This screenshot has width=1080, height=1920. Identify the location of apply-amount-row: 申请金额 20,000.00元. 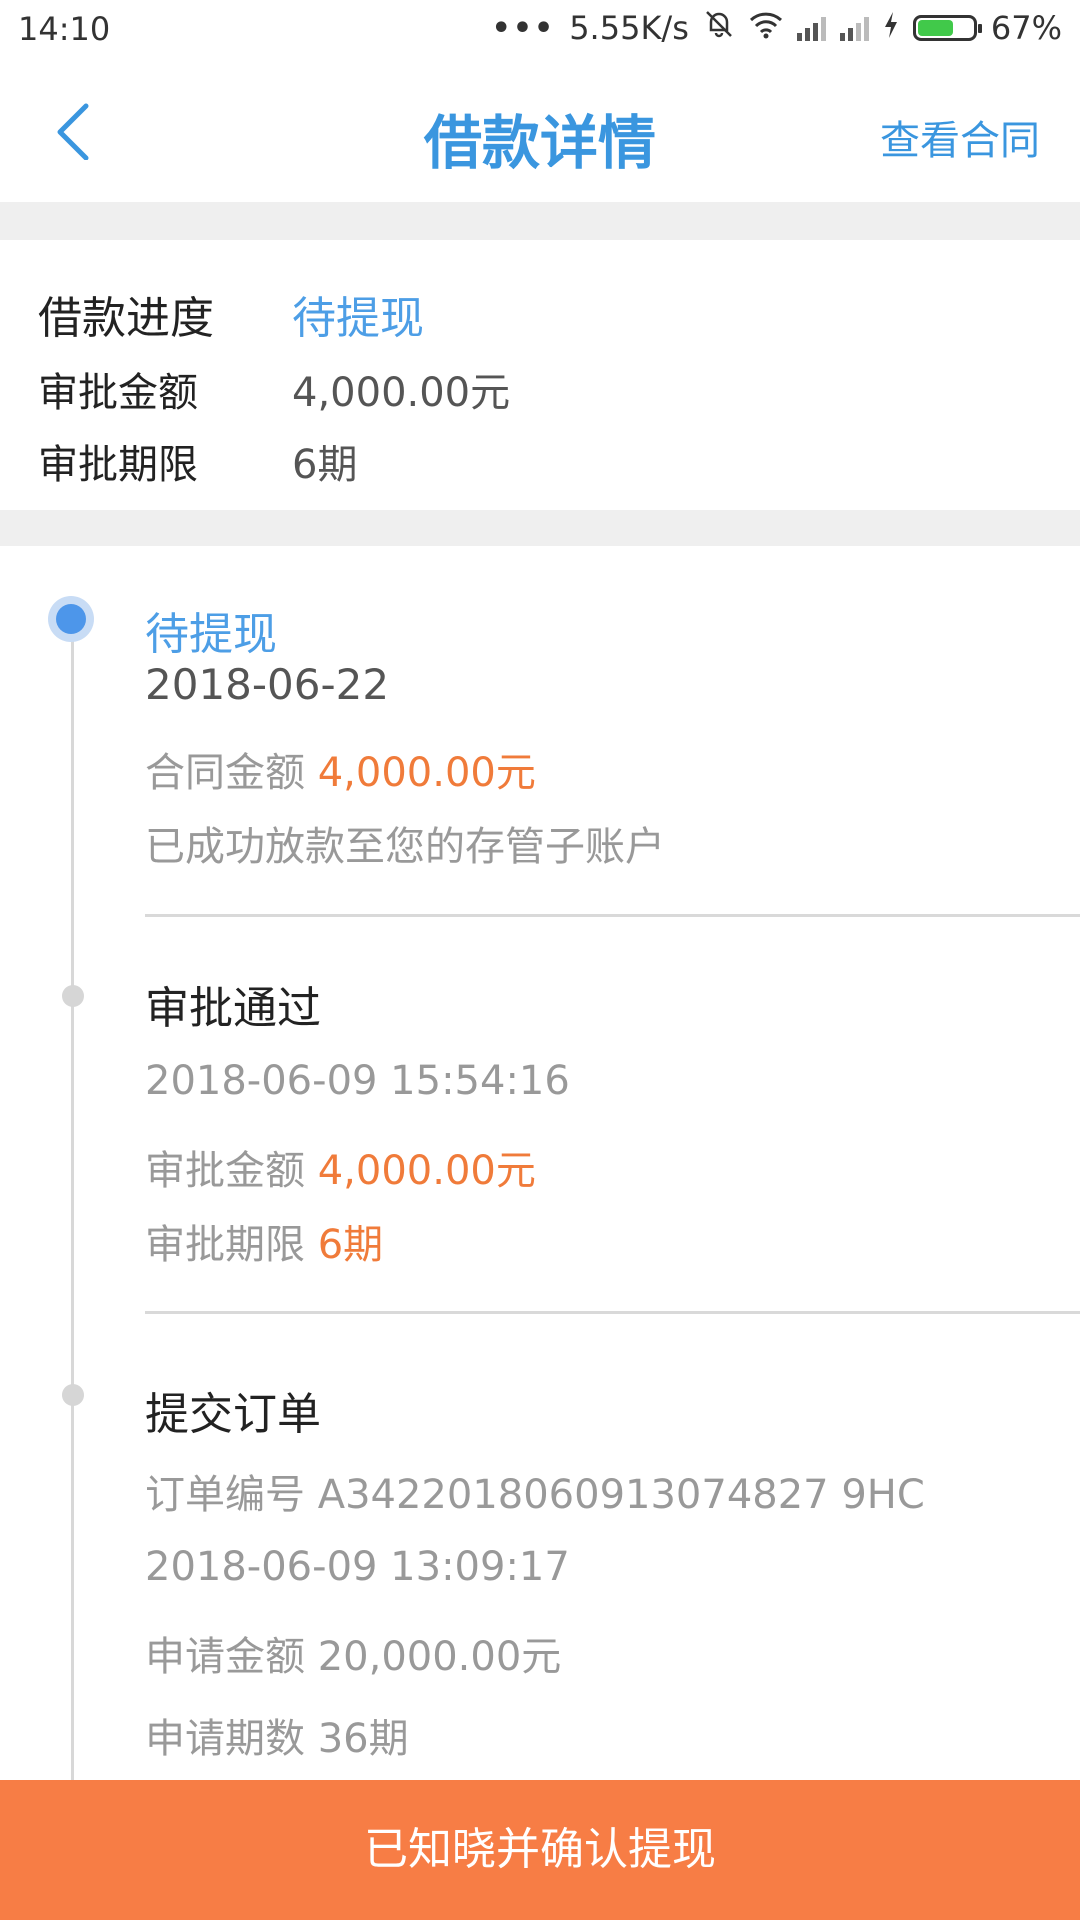
(353, 1653).